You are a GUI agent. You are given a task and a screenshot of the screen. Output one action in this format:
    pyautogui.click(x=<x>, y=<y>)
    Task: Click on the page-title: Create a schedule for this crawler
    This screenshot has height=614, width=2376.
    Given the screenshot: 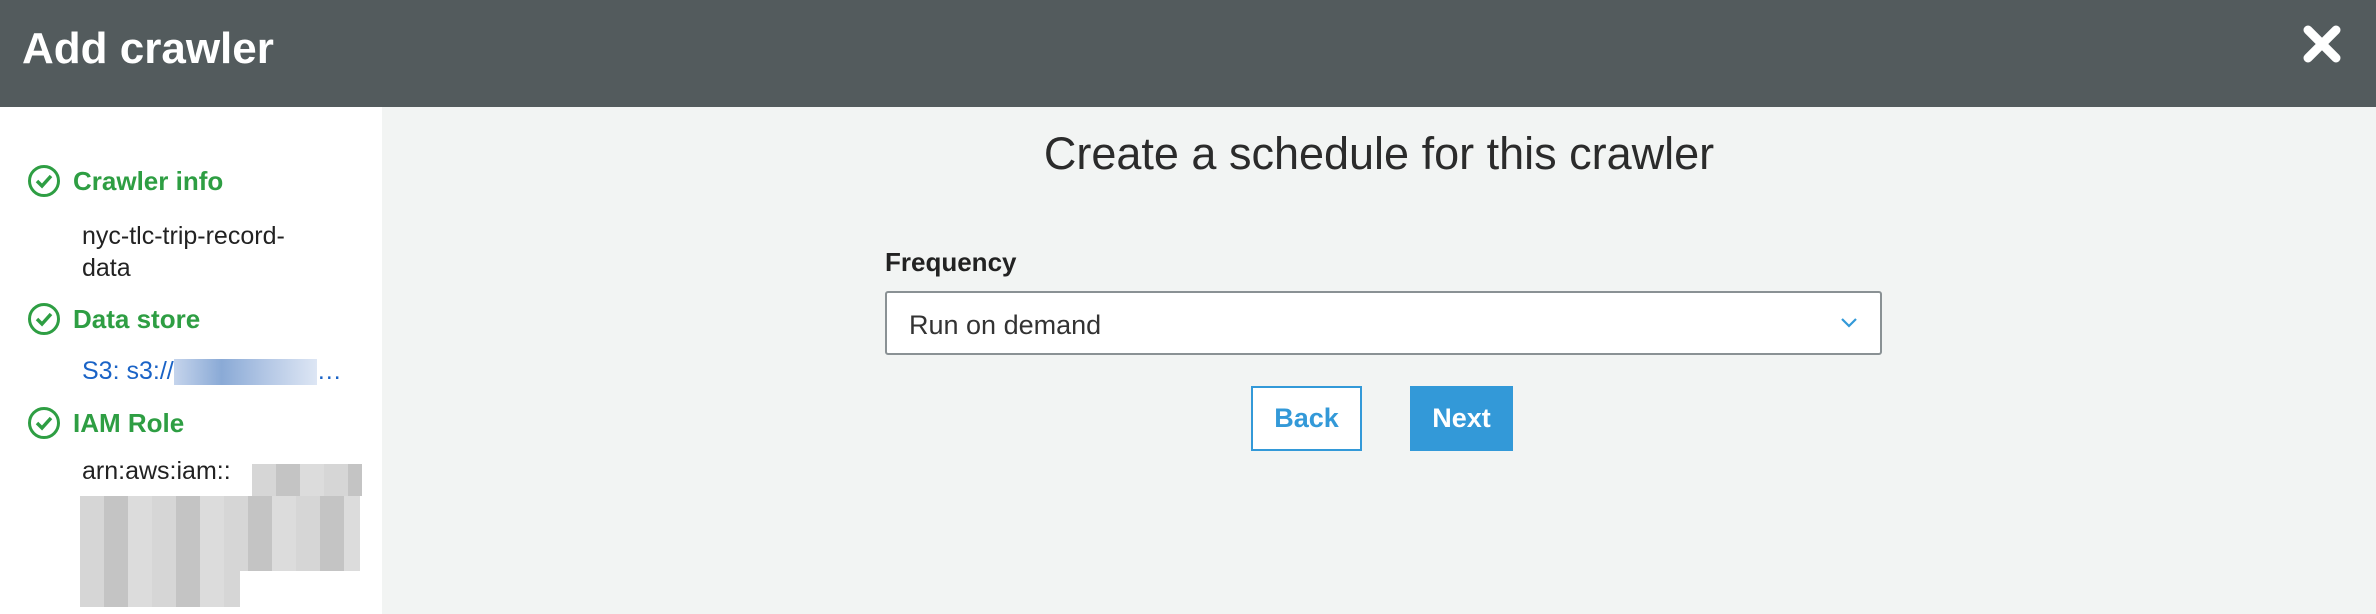 What is the action you would take?
    pyautogui.click(x=1379, y=153)
    